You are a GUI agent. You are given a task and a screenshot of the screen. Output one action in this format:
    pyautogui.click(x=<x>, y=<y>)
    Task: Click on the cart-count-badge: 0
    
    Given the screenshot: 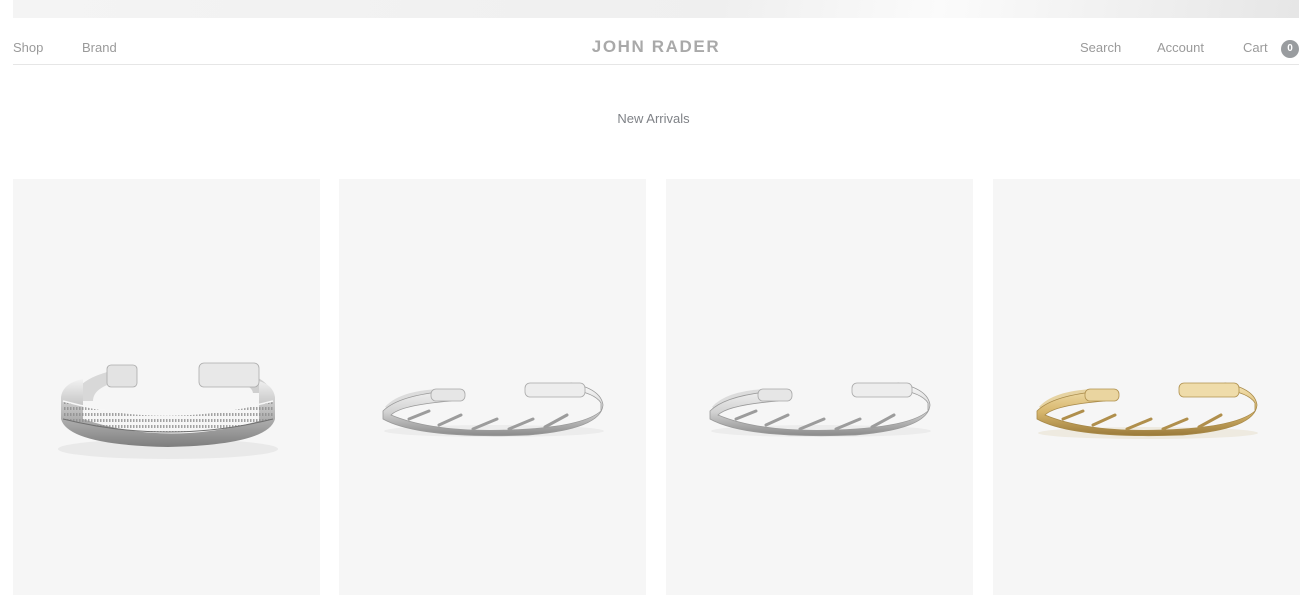 What is the action you would take?
    pyautogui.click(x=1290, y=49)
    